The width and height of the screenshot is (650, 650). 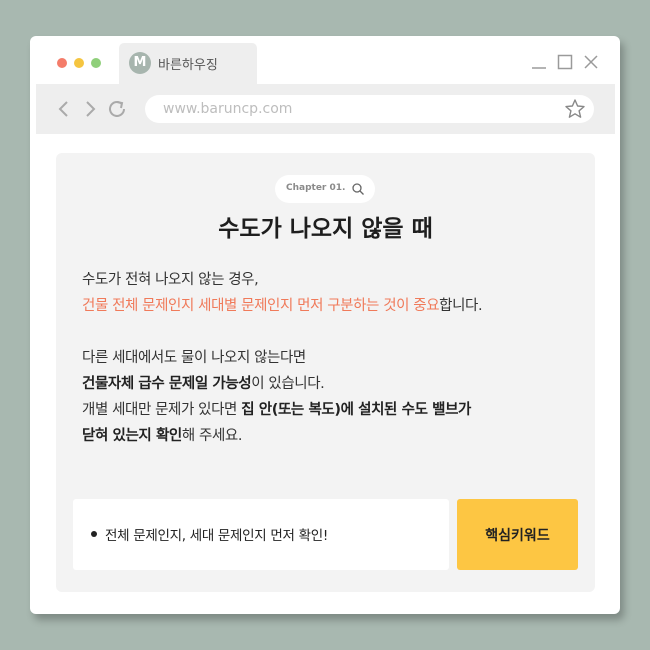 I want to click on browser-toolbar: www.baruncp.com, so click(x=325, y=109).